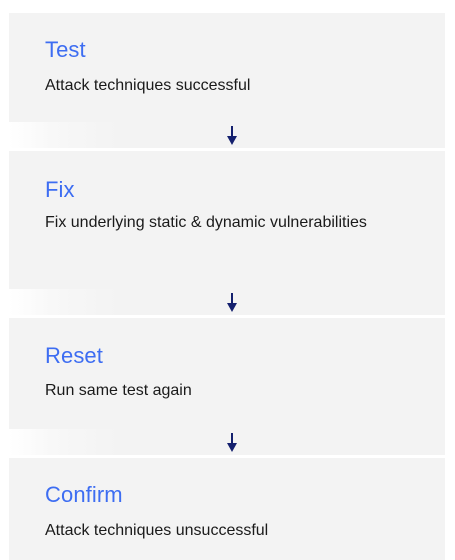 The width and height of the screenshot is (455, 560). I want to click on step-description: Attack techniques successful, so click(148, 85).